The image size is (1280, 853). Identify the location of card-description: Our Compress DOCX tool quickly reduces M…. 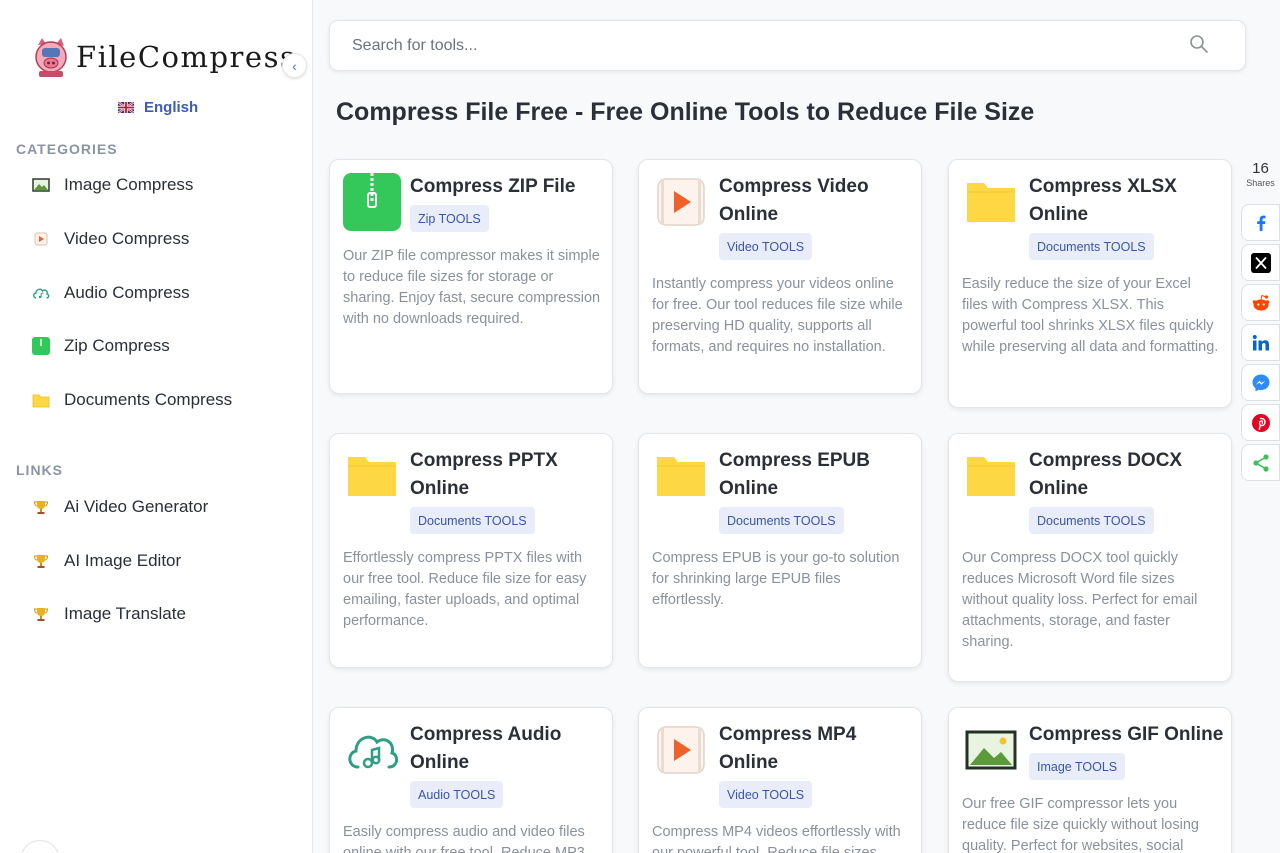
(1080, 600).